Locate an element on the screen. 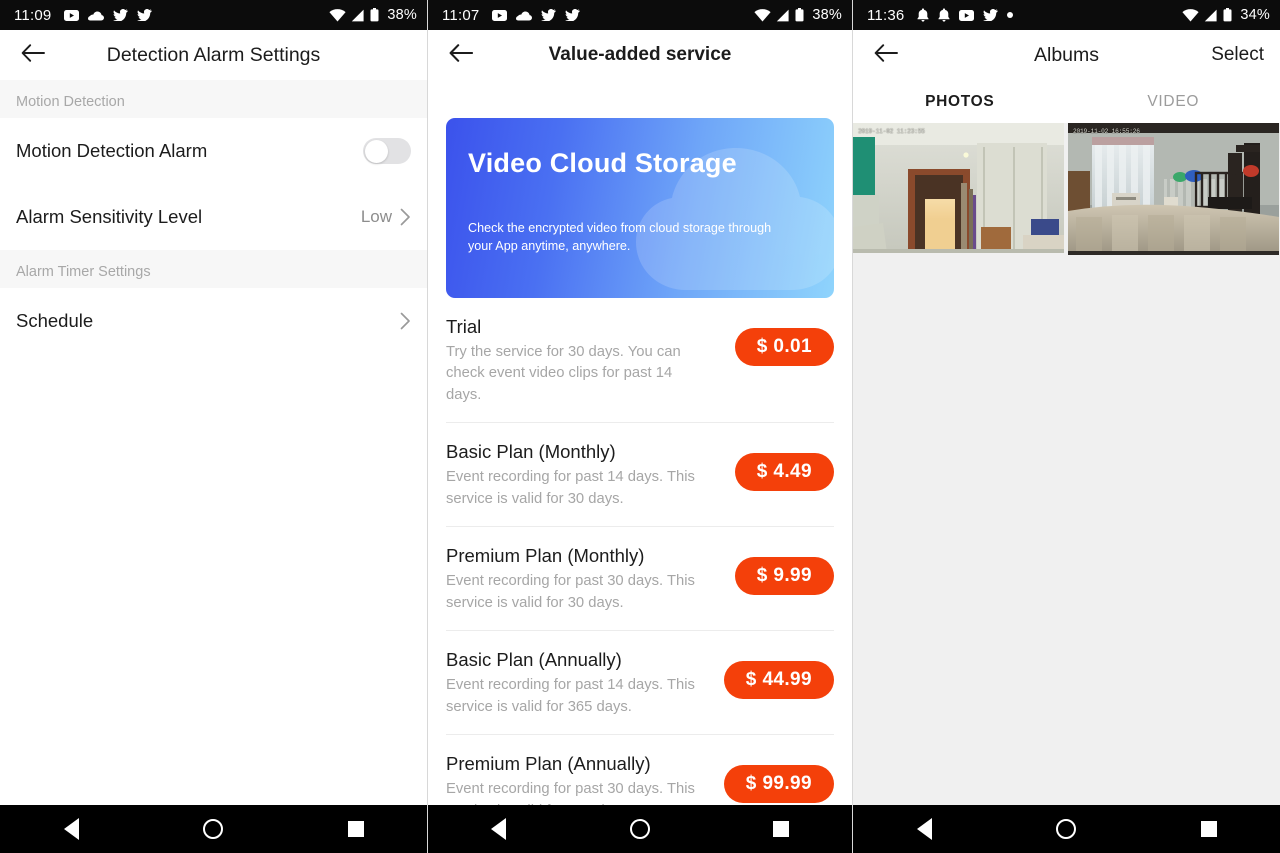 This screenshot has width=1280, height=853. sensitivity-value: Low is located at coordinates (376, 216).